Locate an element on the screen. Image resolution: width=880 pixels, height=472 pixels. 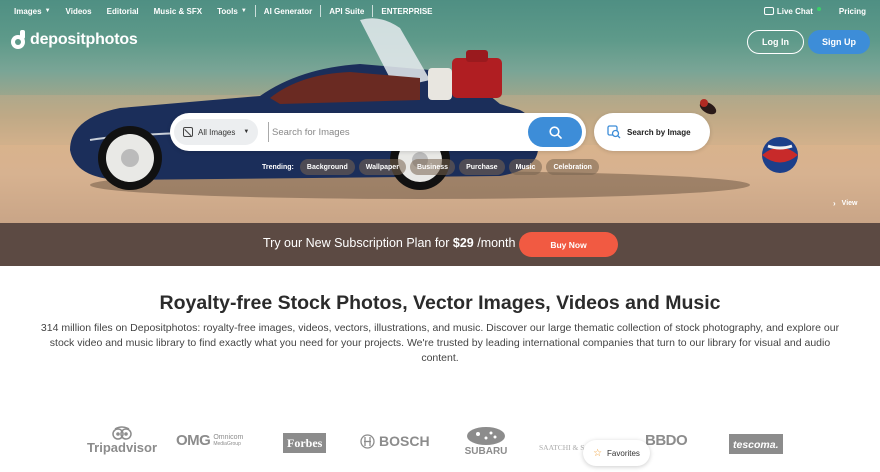
search-icon is located at coordinates (555, 132).